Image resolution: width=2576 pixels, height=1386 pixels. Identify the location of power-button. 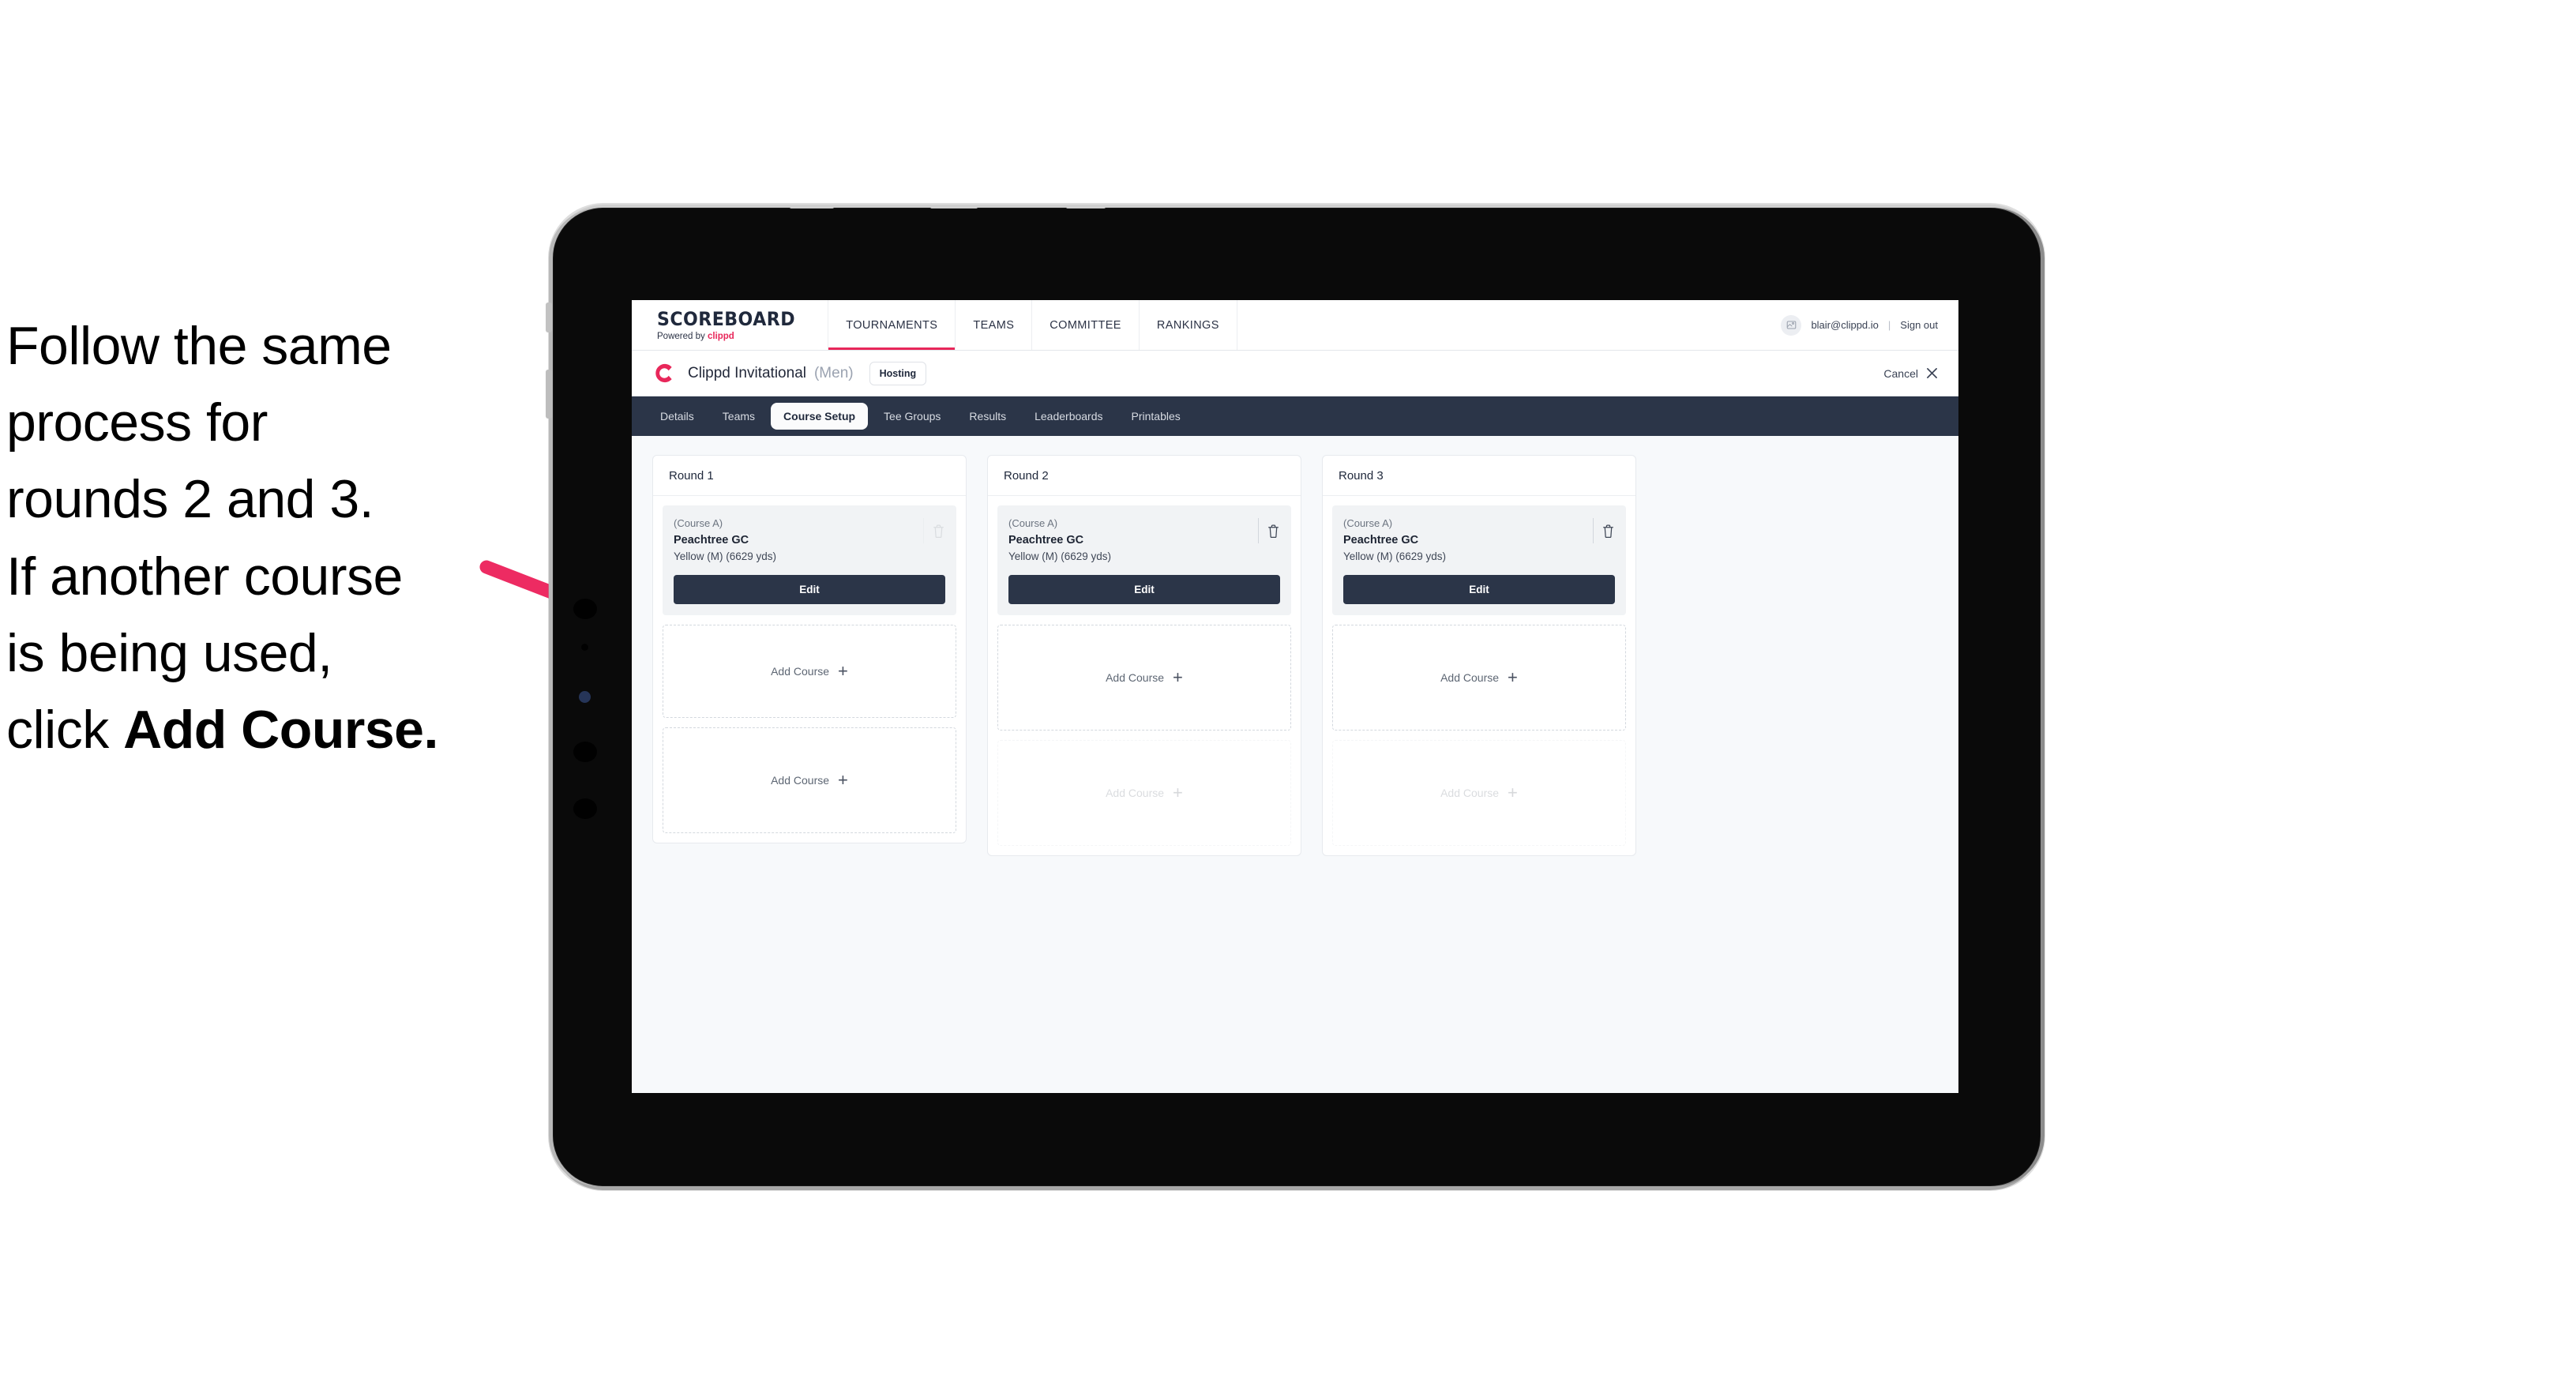
(549, 317).